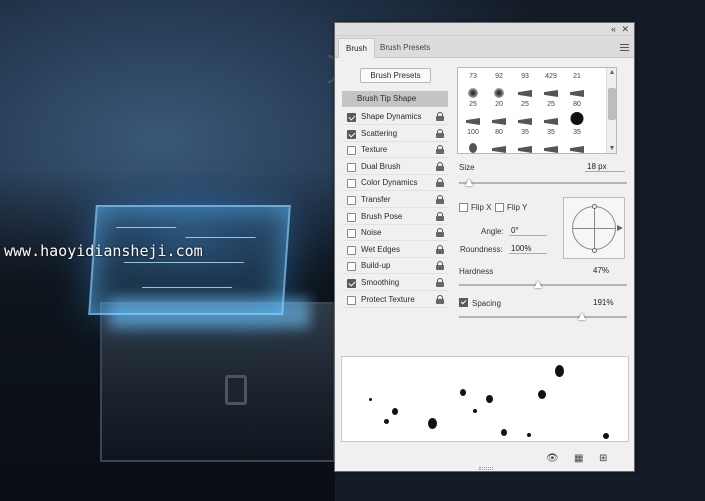 The height and width of the screenshot is (501, 705). I want to click on spacing-slider-knob, so click(581, 316).